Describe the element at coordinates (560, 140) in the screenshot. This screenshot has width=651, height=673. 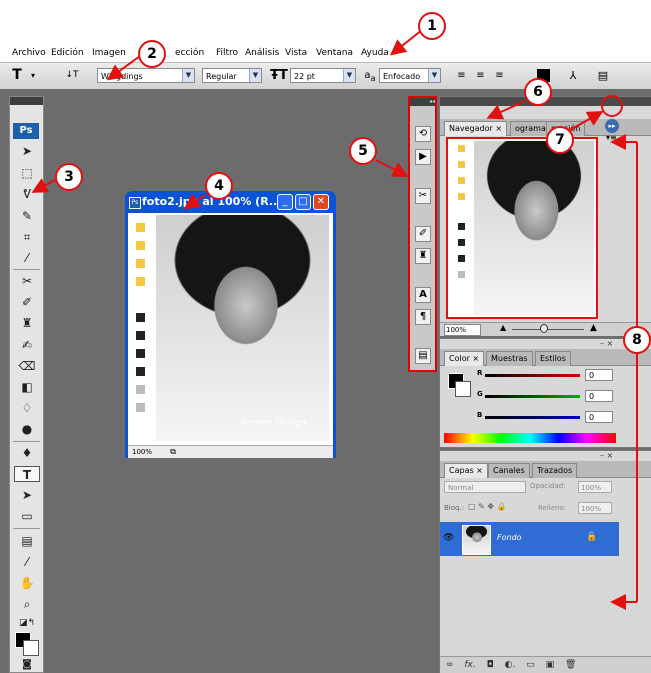
I see `annotation-badge-7: 7` at that location.